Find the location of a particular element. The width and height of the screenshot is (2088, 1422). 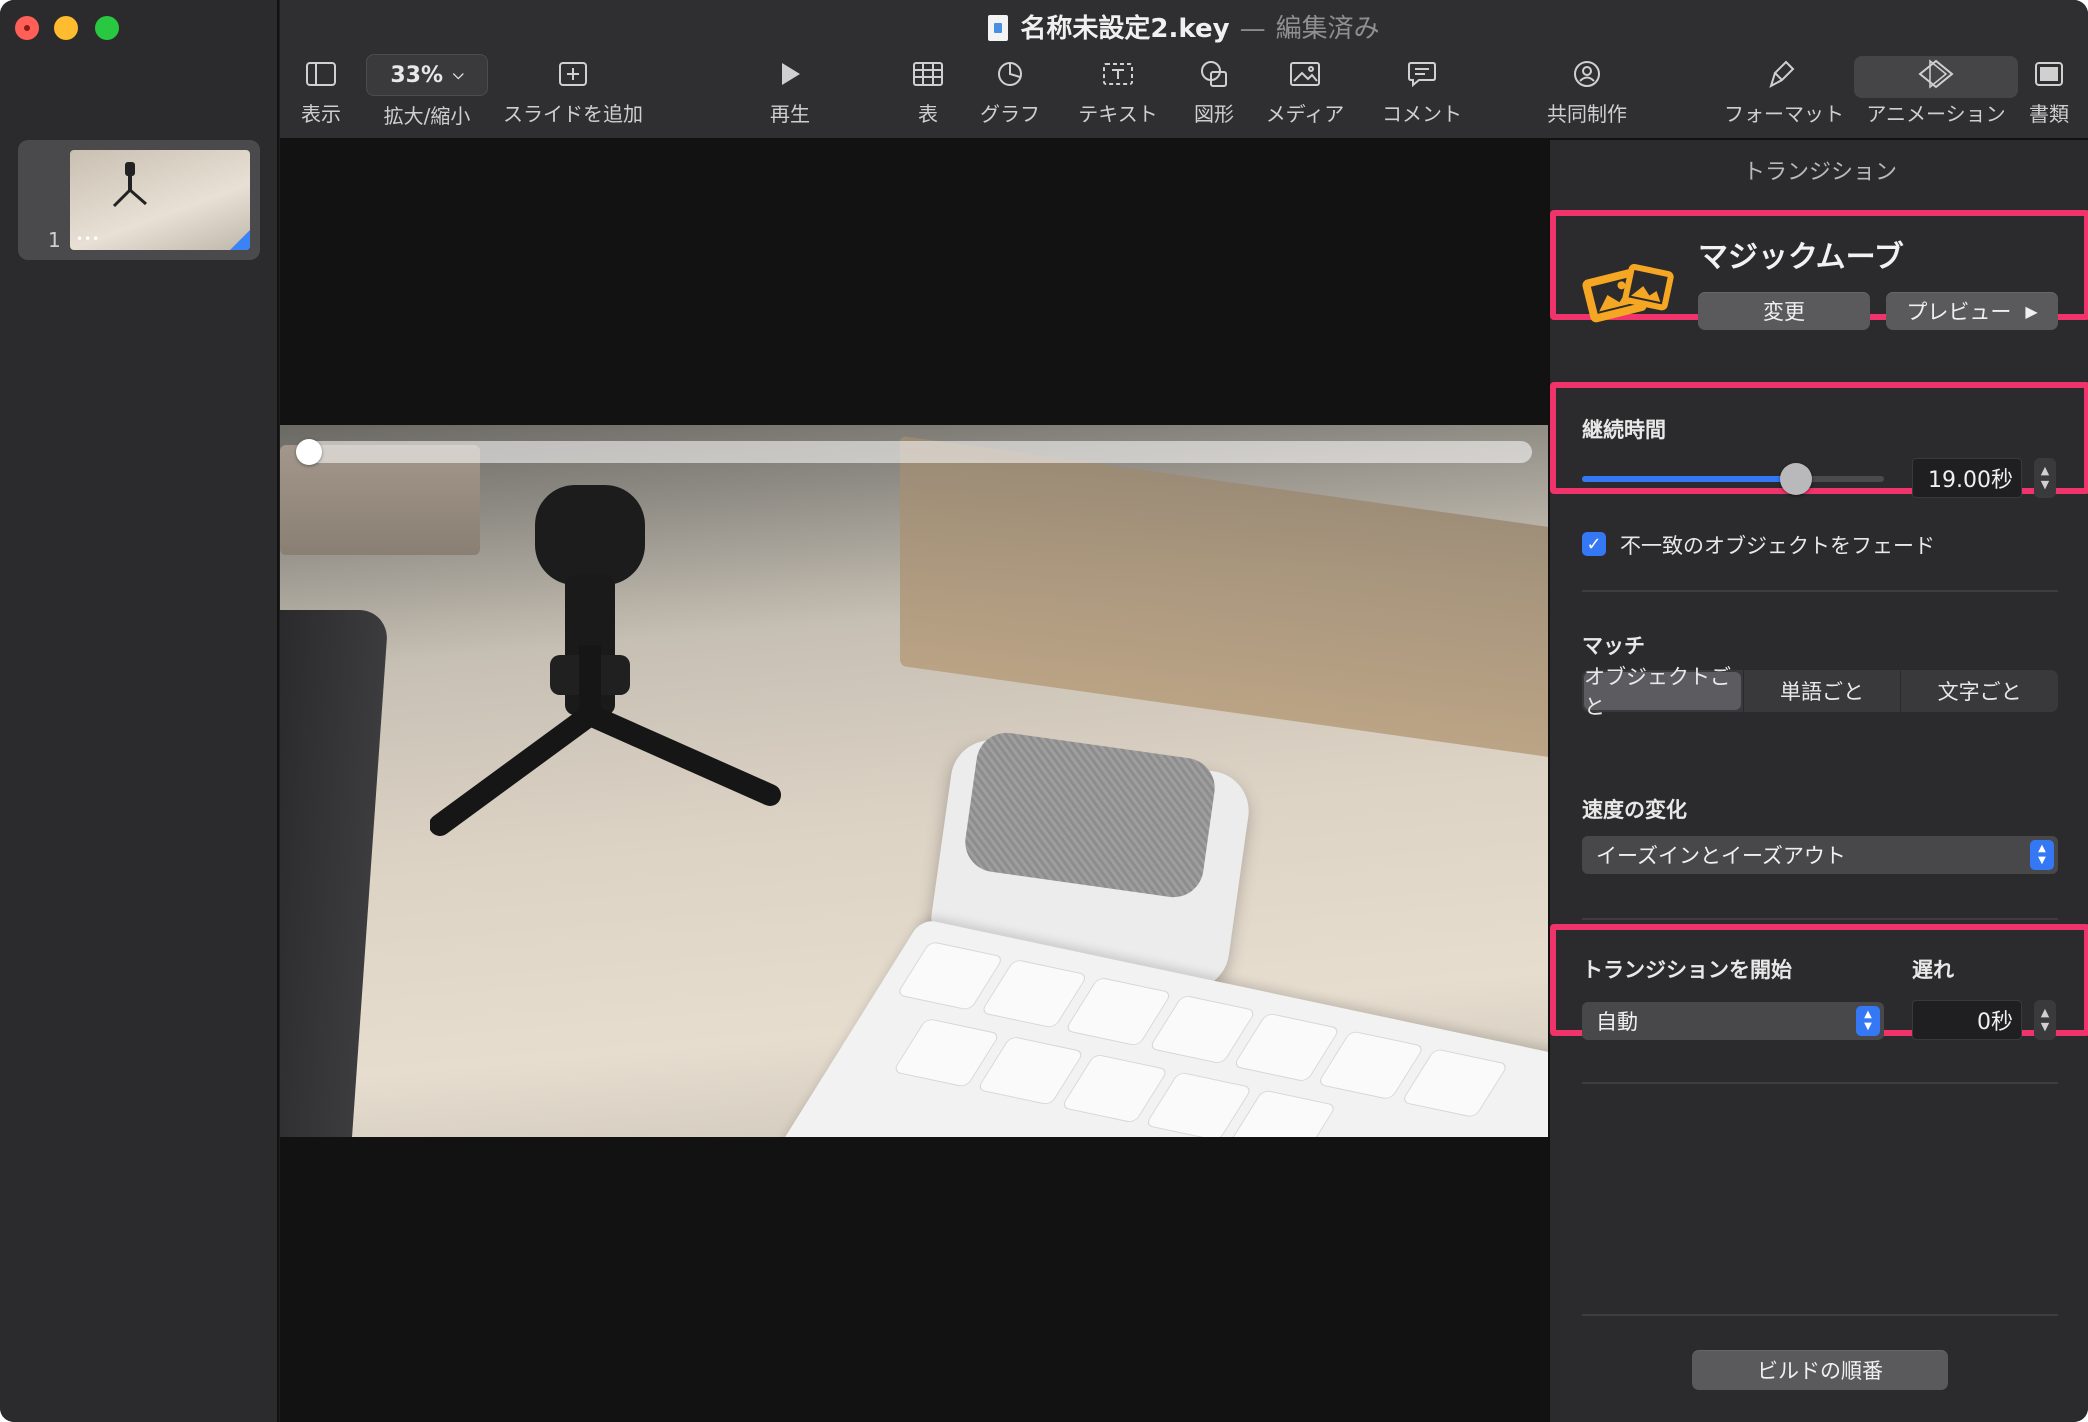

preview-button-label: プレビュー is located at coordinates (1959, 312).